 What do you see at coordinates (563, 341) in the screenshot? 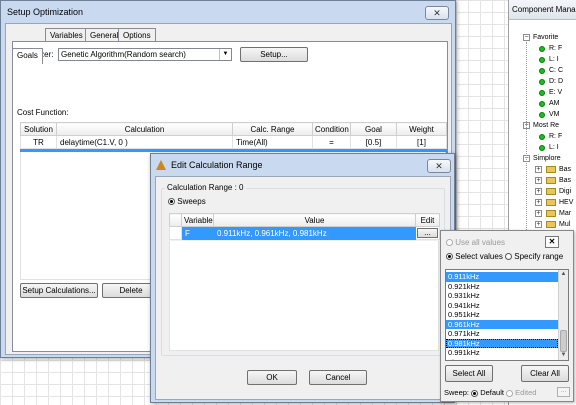
I see `scrollbar-thumb` at bounding box center [563, 341].